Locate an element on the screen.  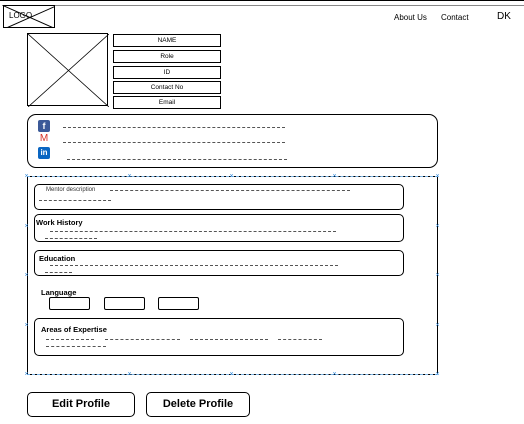
logo-text: LOGO is located at coordinates (21, 15).